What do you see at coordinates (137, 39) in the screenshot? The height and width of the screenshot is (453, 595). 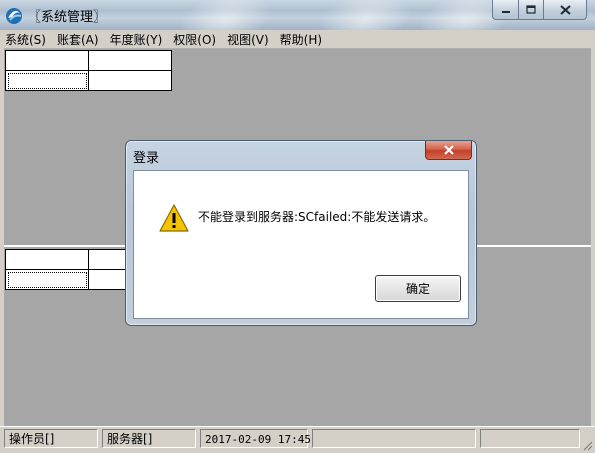 I see `menu-annual-account: 年度账(Y)` at bounding box center [137, 39].